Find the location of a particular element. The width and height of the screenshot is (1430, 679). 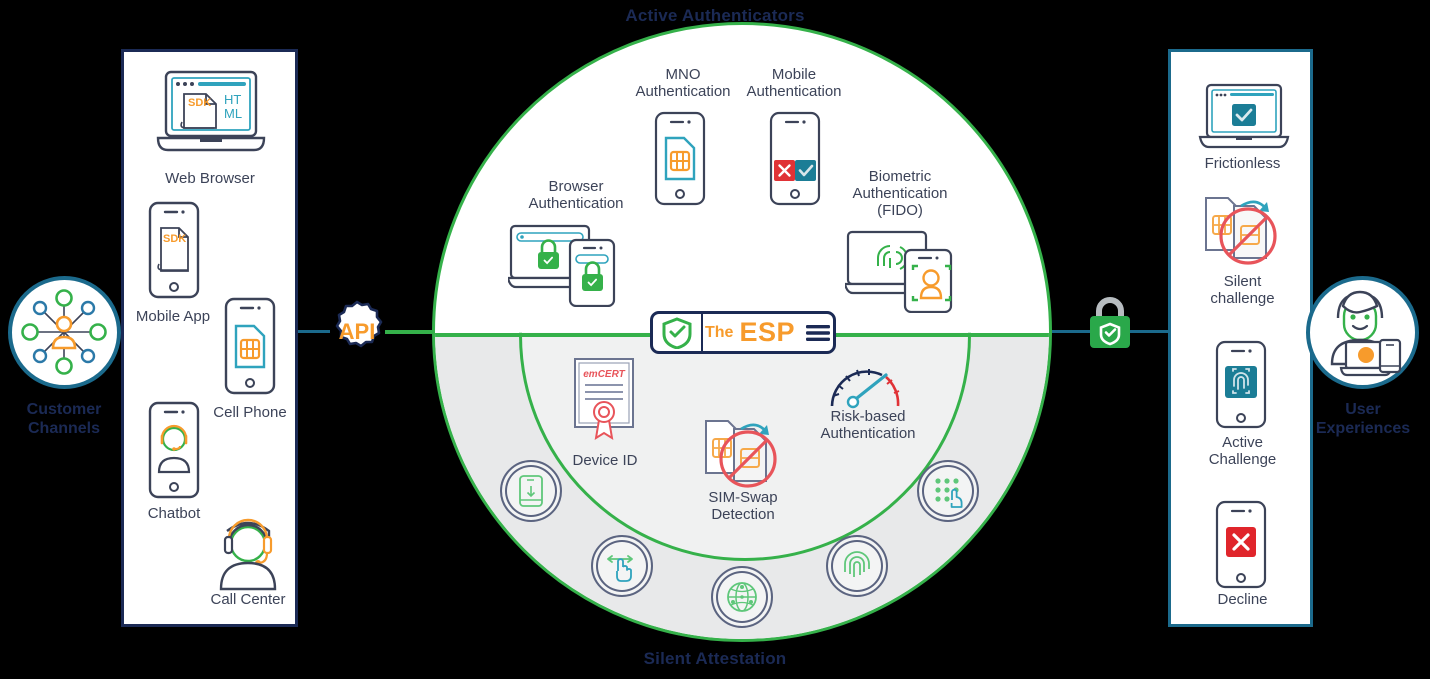

ux-label-line: Challenge is located at coordinates (1242, 459).